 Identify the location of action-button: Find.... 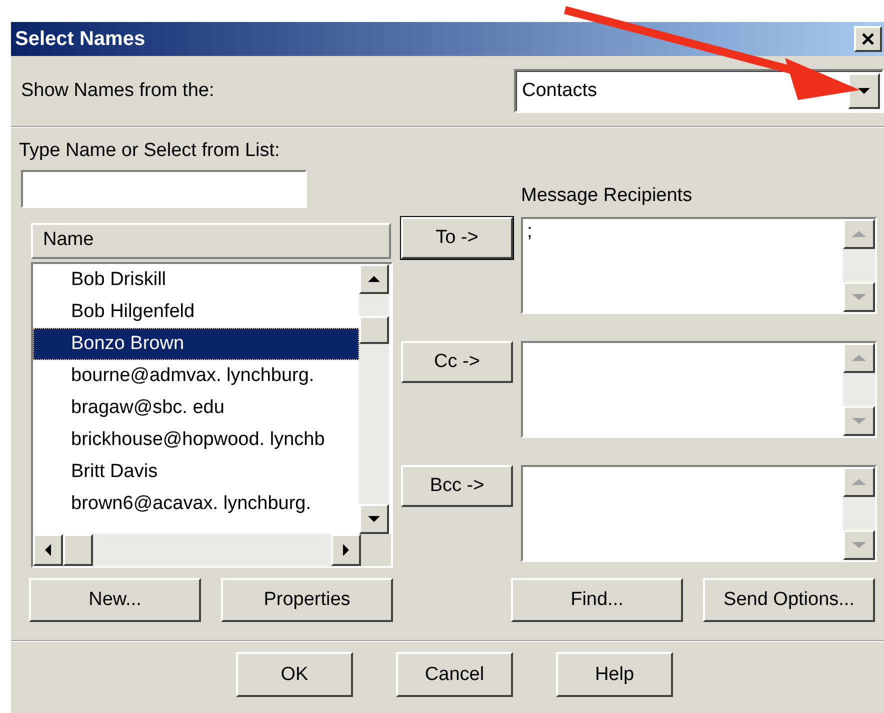
(597, 600).